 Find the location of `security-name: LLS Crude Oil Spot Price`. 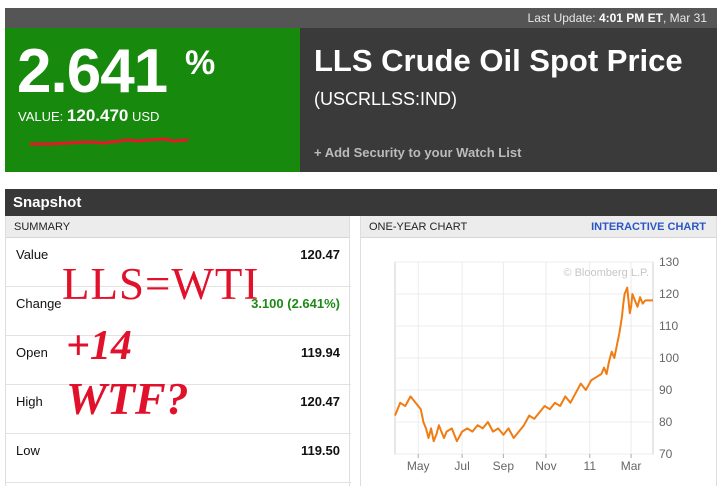

security-name: LLS Crude Oil Spot Price is located at coordinates (498, 60).